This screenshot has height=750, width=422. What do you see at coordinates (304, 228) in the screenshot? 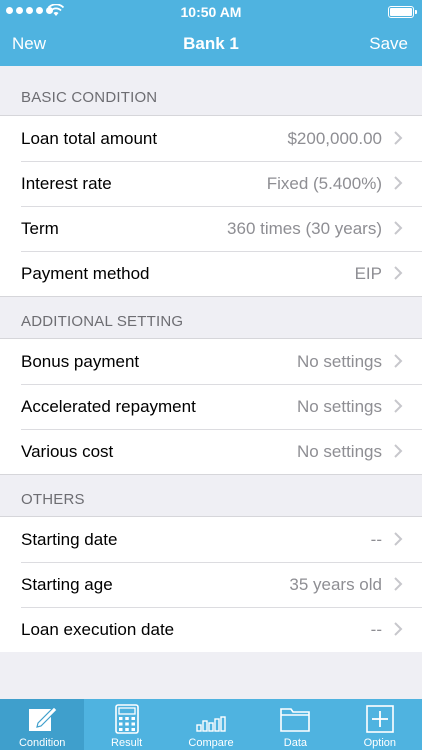
I see `row-value: 360 times (30 years)` at bounding box center [304, 228].